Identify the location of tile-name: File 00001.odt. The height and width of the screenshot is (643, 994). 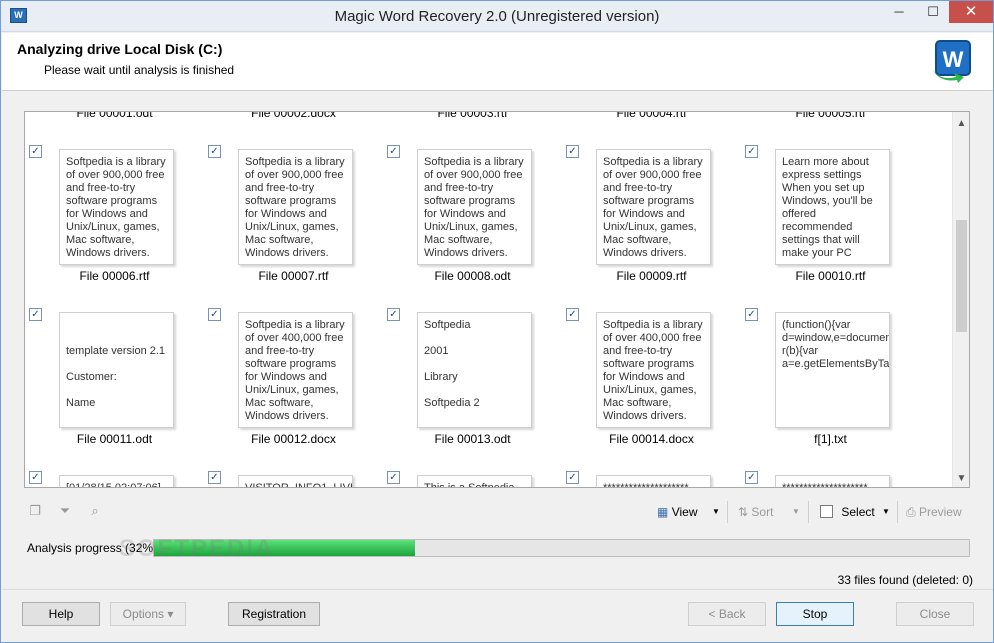
(114, 115).